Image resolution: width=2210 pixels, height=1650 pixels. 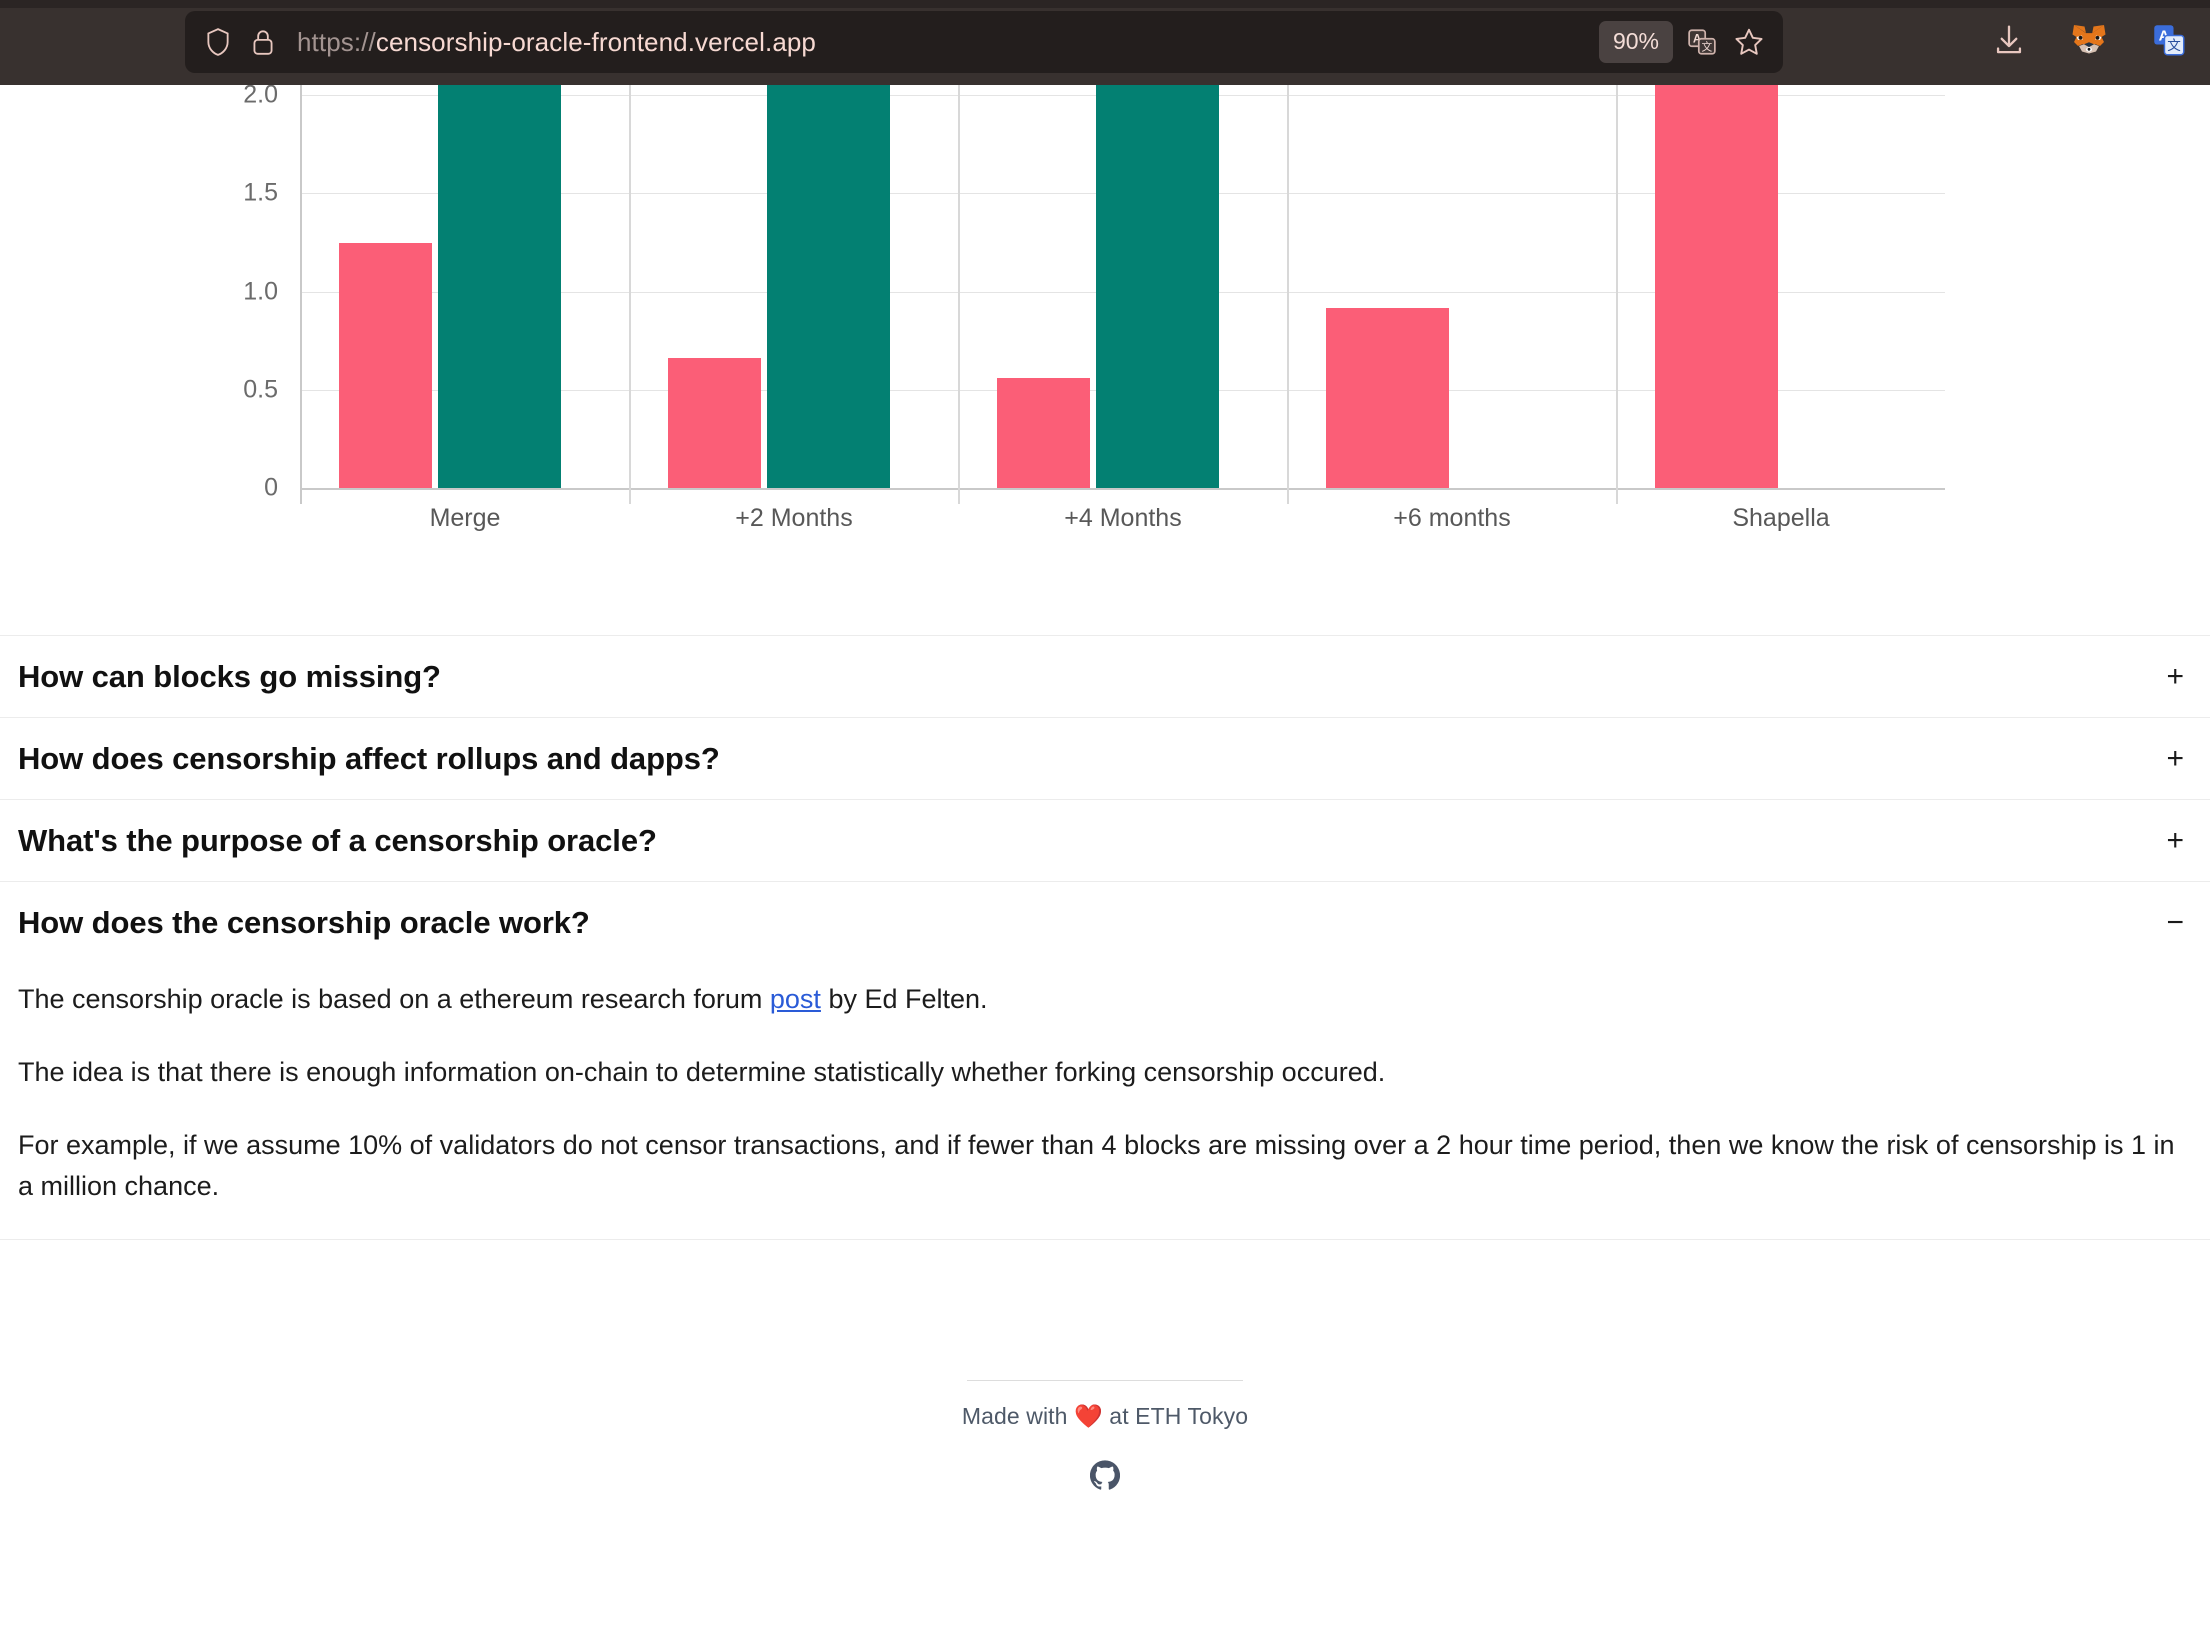 What do you see at coordinates (499, 263) in the screenshot?
I see `bar-merge-teal` at bounding box center [499, 263].